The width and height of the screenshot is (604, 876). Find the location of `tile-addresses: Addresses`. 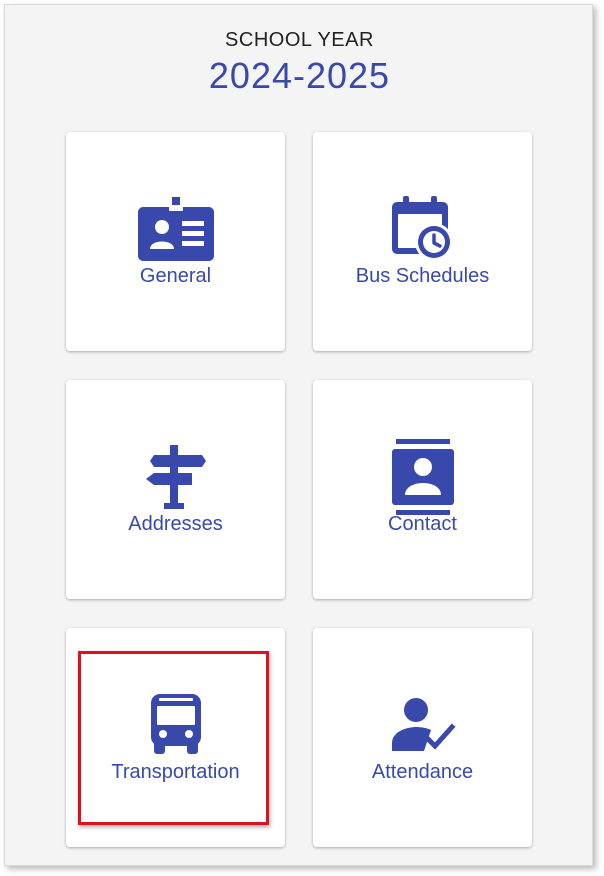

tile-addresses: Addresses is located at coordinates (175, 489).